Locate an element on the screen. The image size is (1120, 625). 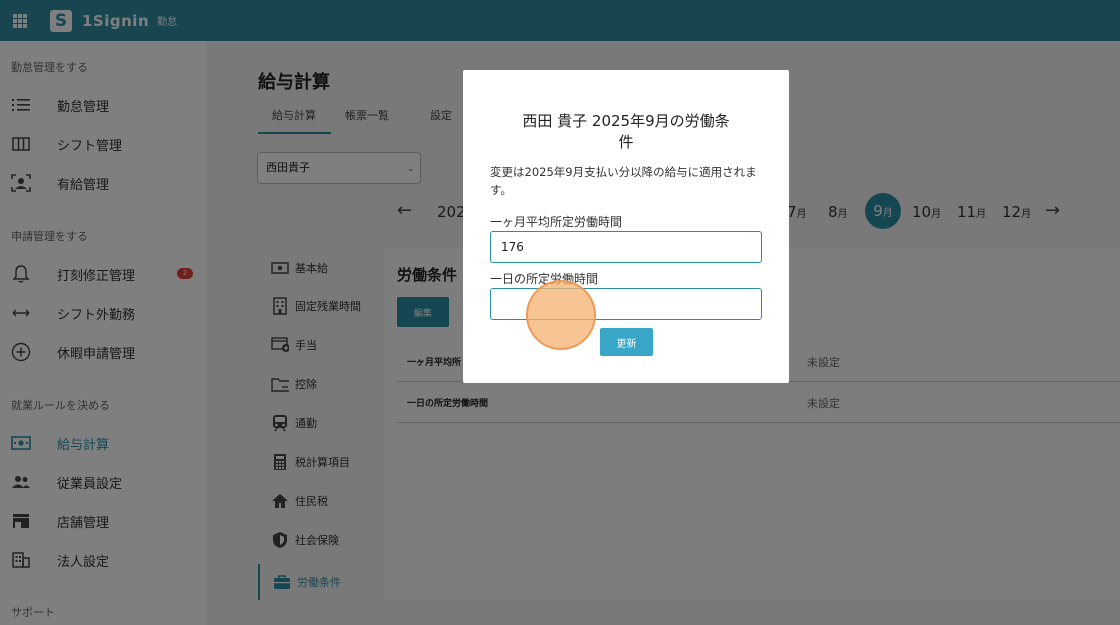
dialog-title-line1: 西田 貴子 2025年9月の労働条 is located at coordinates (626, 121).